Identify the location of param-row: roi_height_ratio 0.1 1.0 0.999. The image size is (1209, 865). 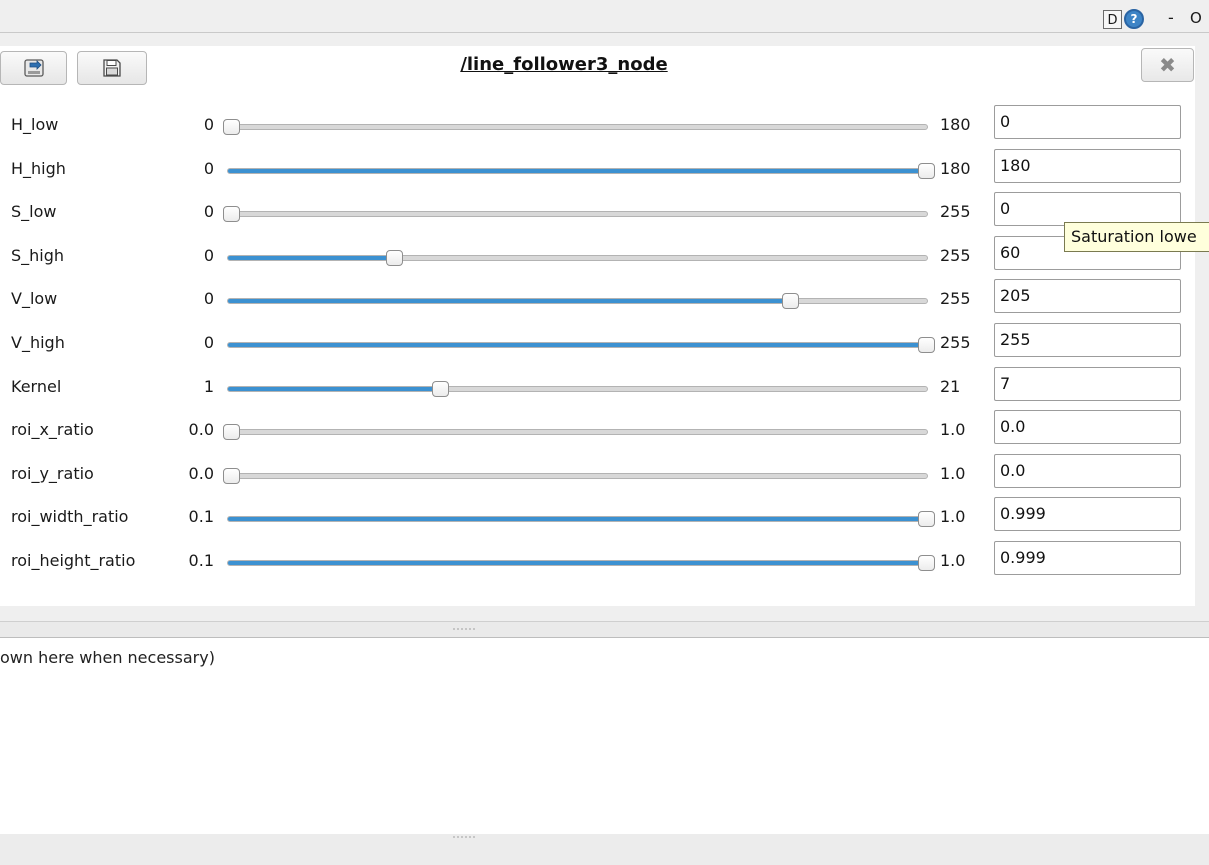
(597, 562).